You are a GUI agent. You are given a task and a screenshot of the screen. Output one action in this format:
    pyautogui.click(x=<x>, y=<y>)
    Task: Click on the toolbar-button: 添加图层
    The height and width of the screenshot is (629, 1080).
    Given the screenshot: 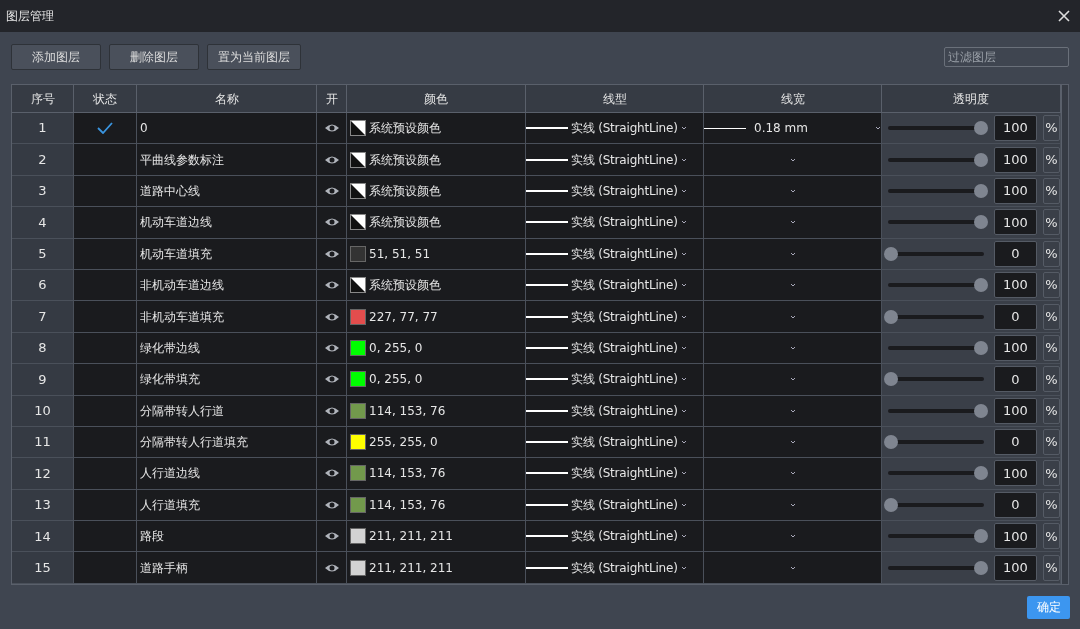 What is the action you would take?
    pyautogui.click(x=56, y=57)
    